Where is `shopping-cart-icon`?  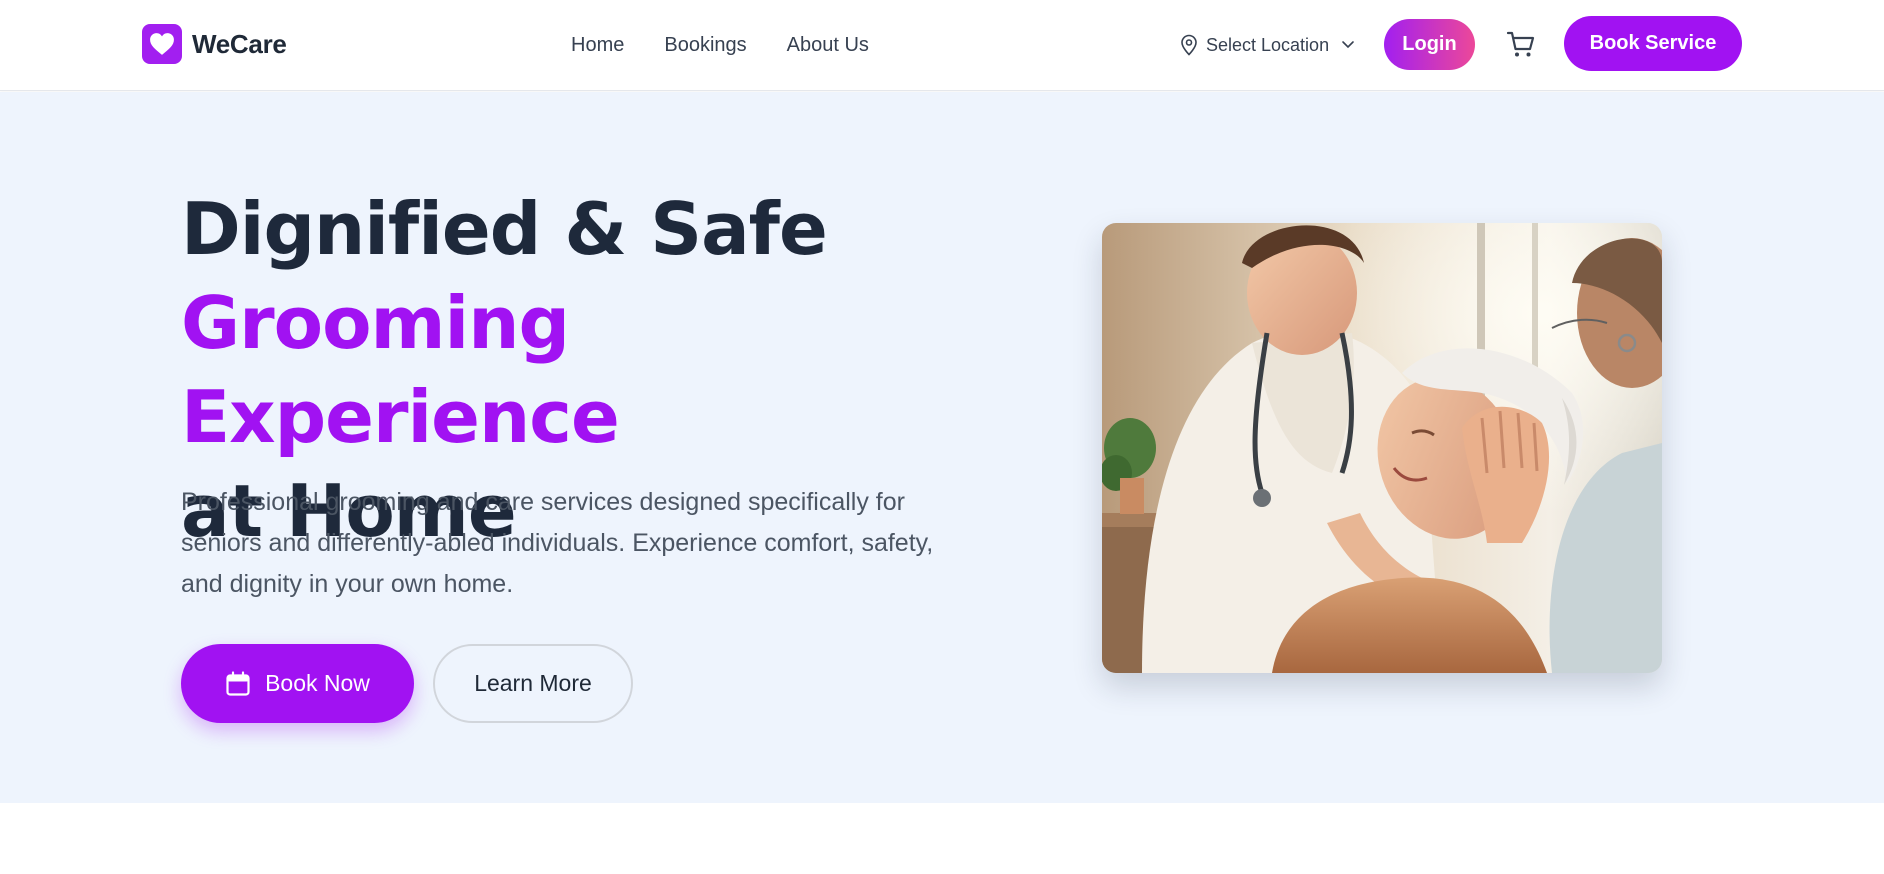
shopping-cart-icon is located at coordinates (1521, 44).